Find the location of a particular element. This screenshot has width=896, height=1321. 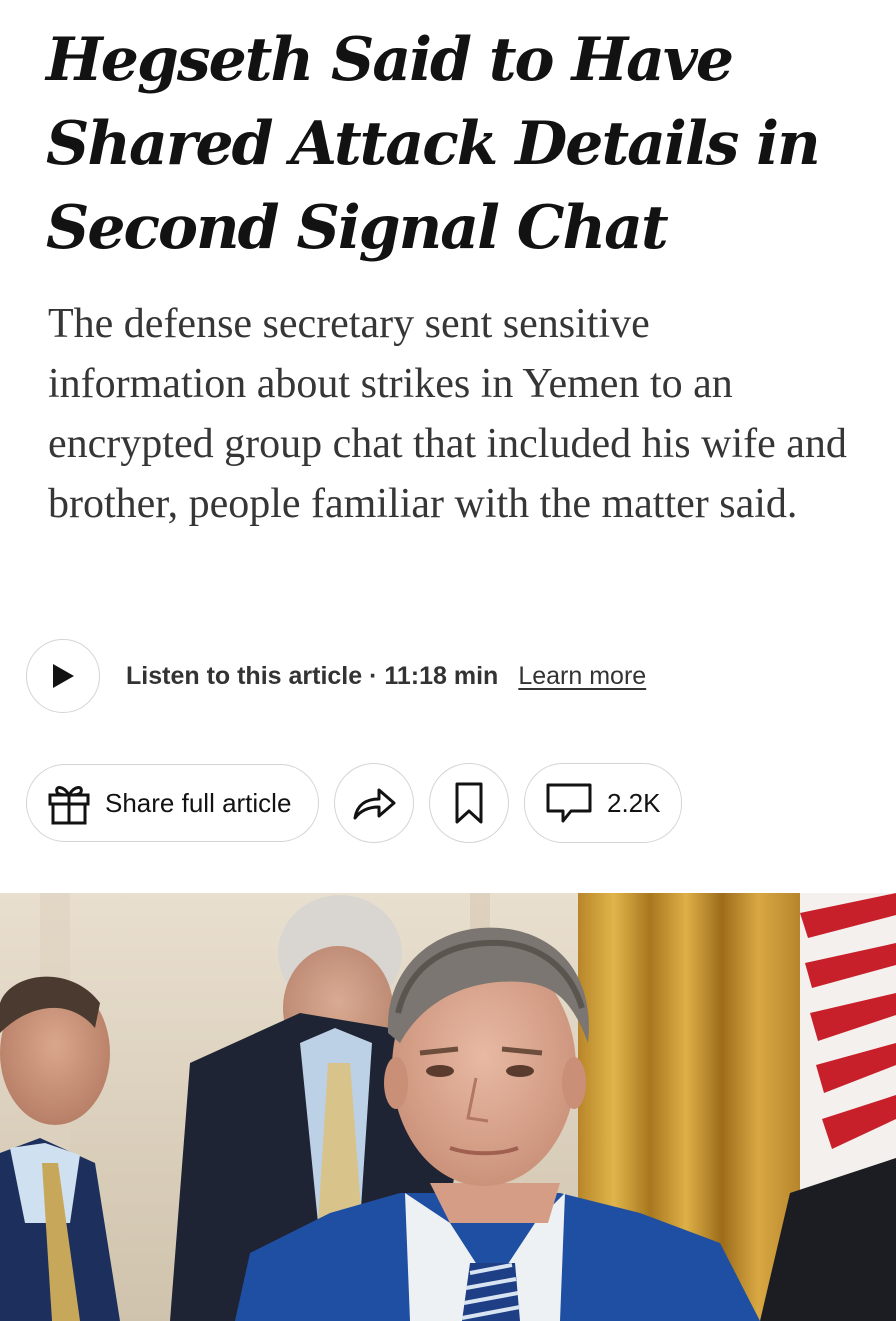

comment-count: 2.2K is located at coordinates (634, 802).